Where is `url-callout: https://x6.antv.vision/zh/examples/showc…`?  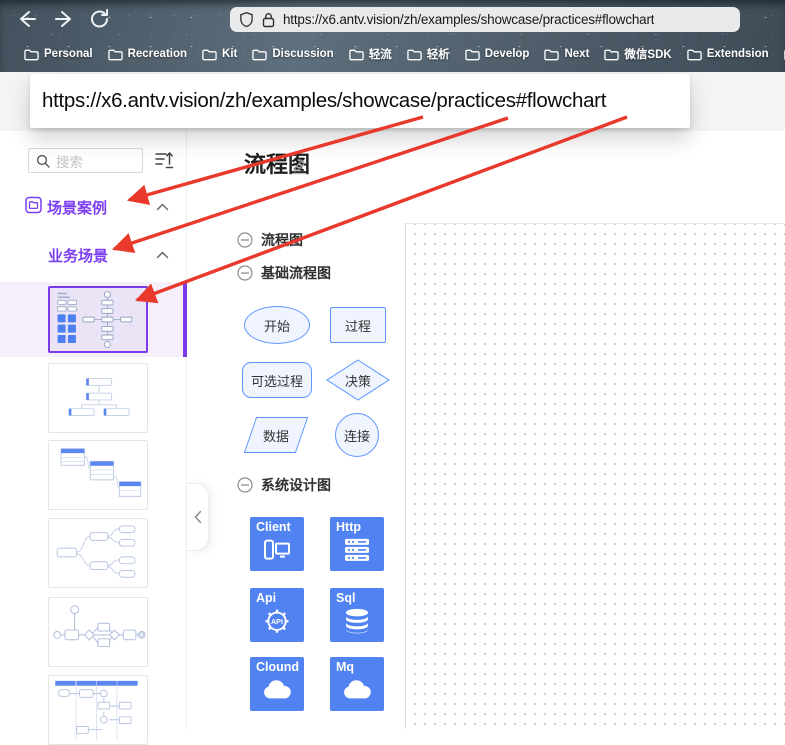 url-callout: https://x6.antv.vision/zh/examples/showc… is located at coordinates (360, 101).